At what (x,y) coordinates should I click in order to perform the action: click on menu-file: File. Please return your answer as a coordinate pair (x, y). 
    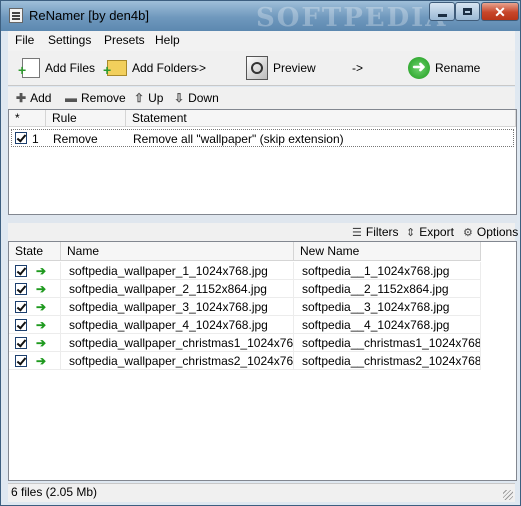
    Looking at the image, I should click on (24, 40).